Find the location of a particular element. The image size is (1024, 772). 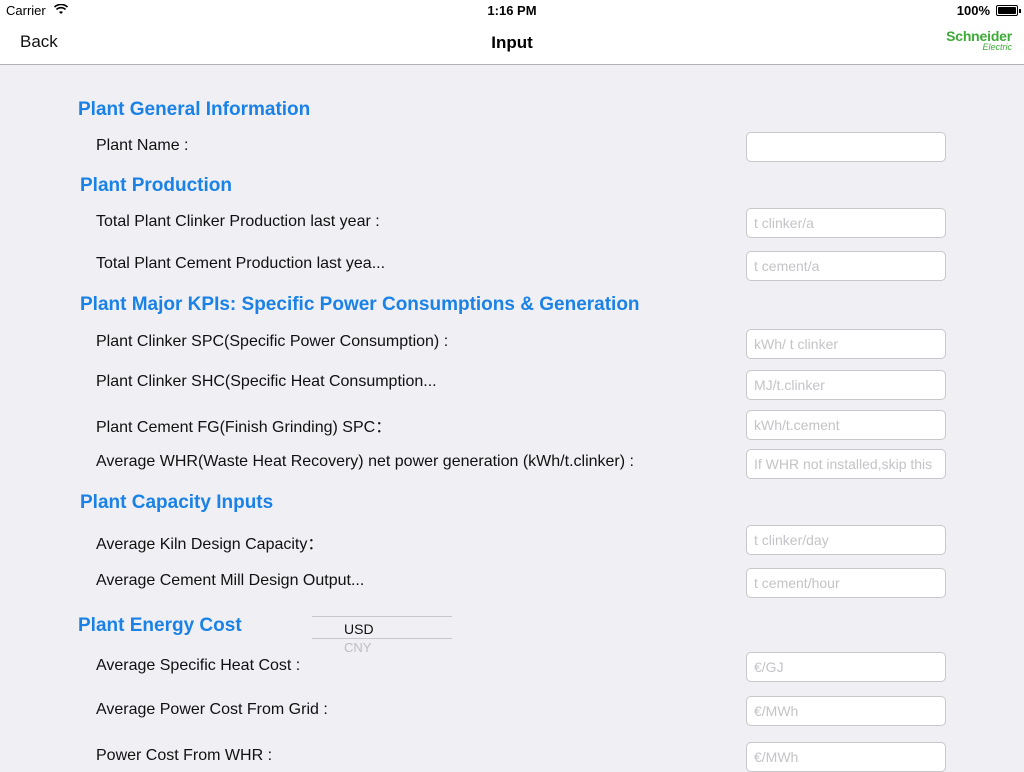

clinker-production-input: t clinker/a is located at coordinates (846, 223).